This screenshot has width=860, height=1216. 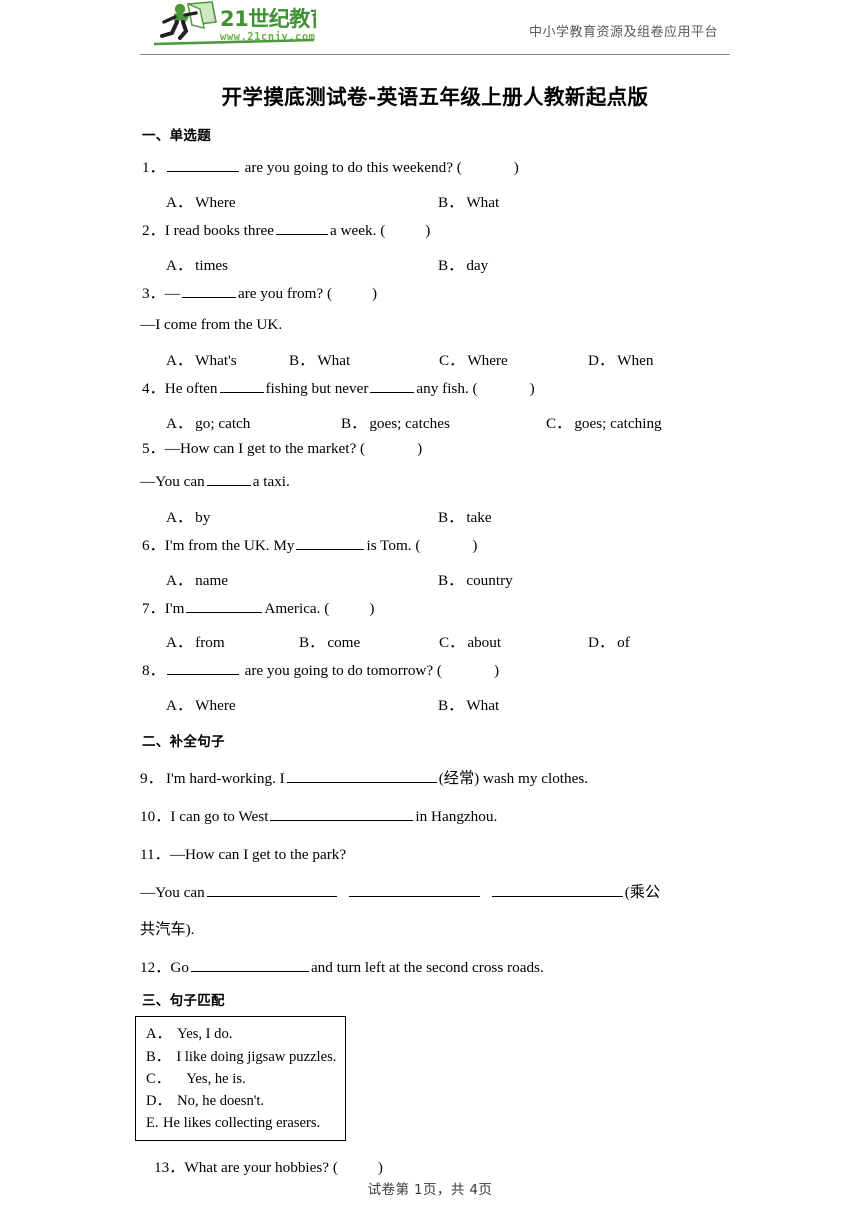 What do you see at coordinates (343, 671) in the screenshot?
I see `question-text: are you going to do tomorrow? (` at bounding box center [343, 671].